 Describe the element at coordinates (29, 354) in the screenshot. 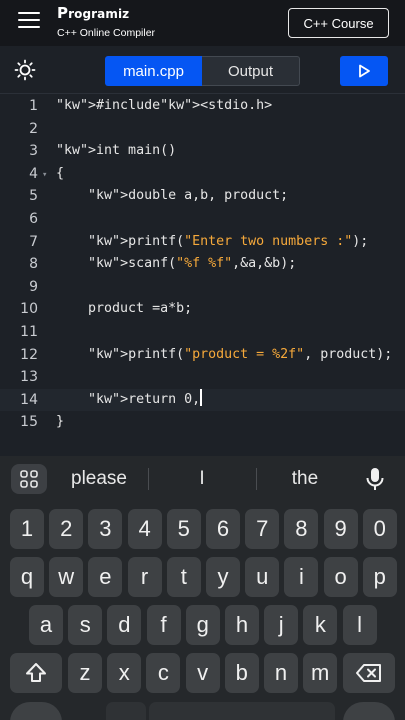

I see `line-number: 12` at that location.